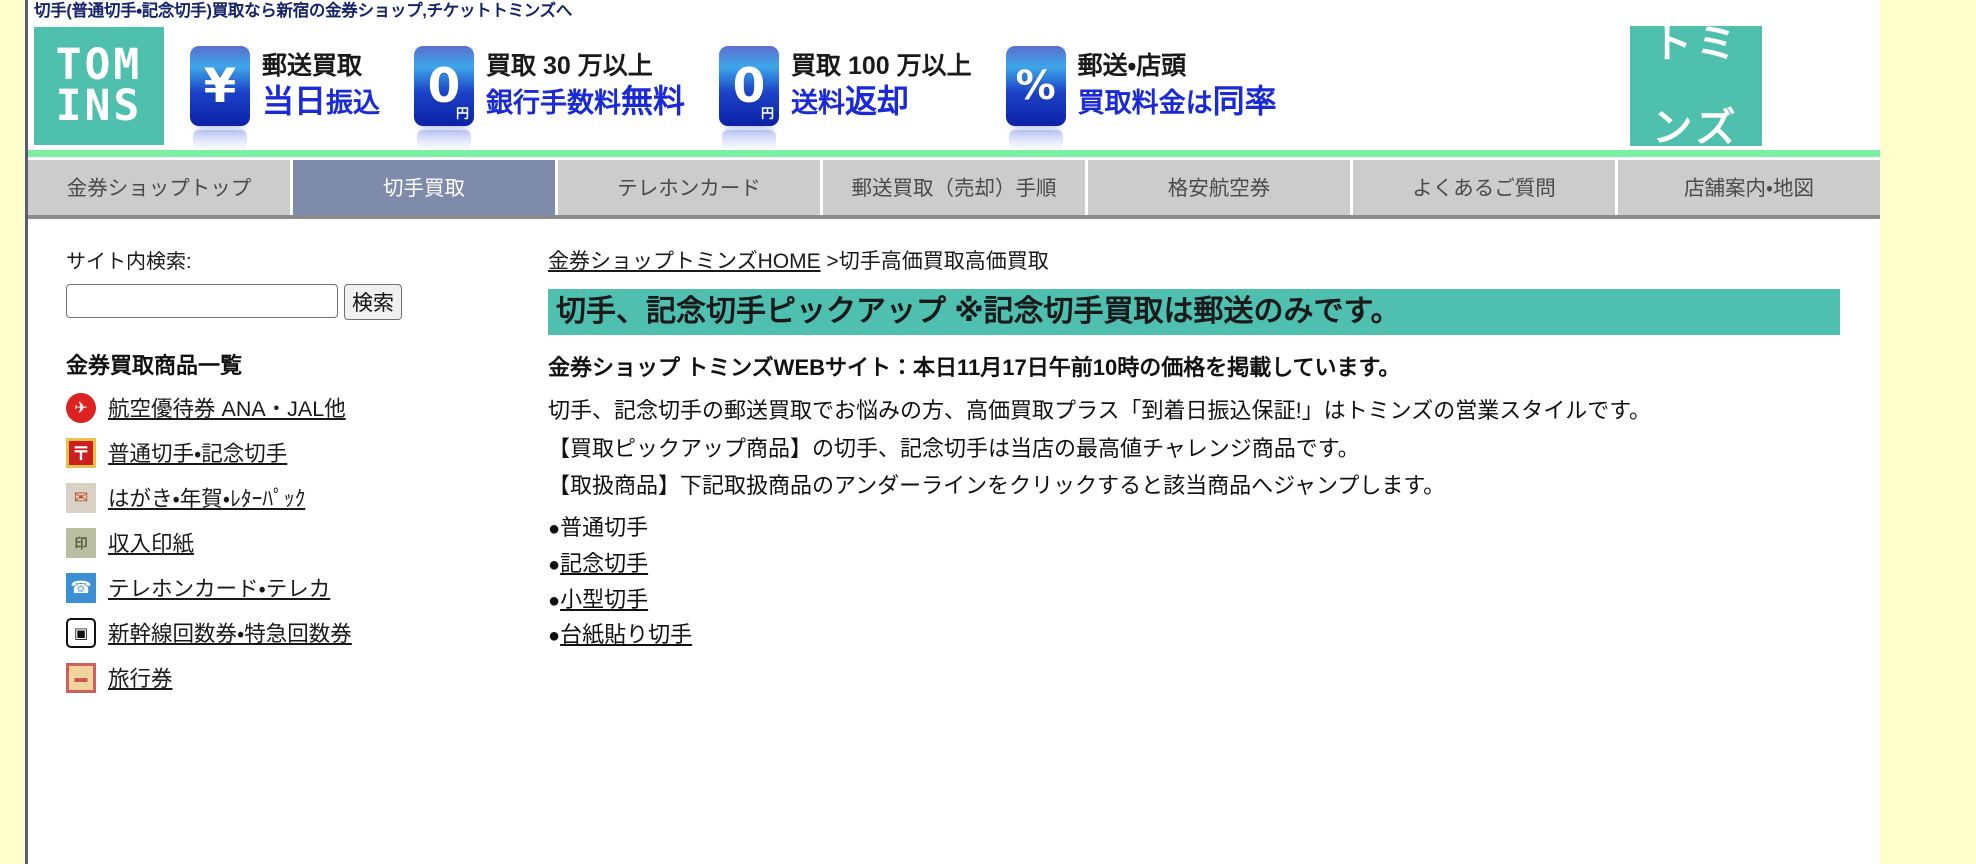 Image resolution: width=1976 pixels, height=864 pixels. I want to click on product-link-telecard: テレホンカード・テレカ, so click(219, 587).